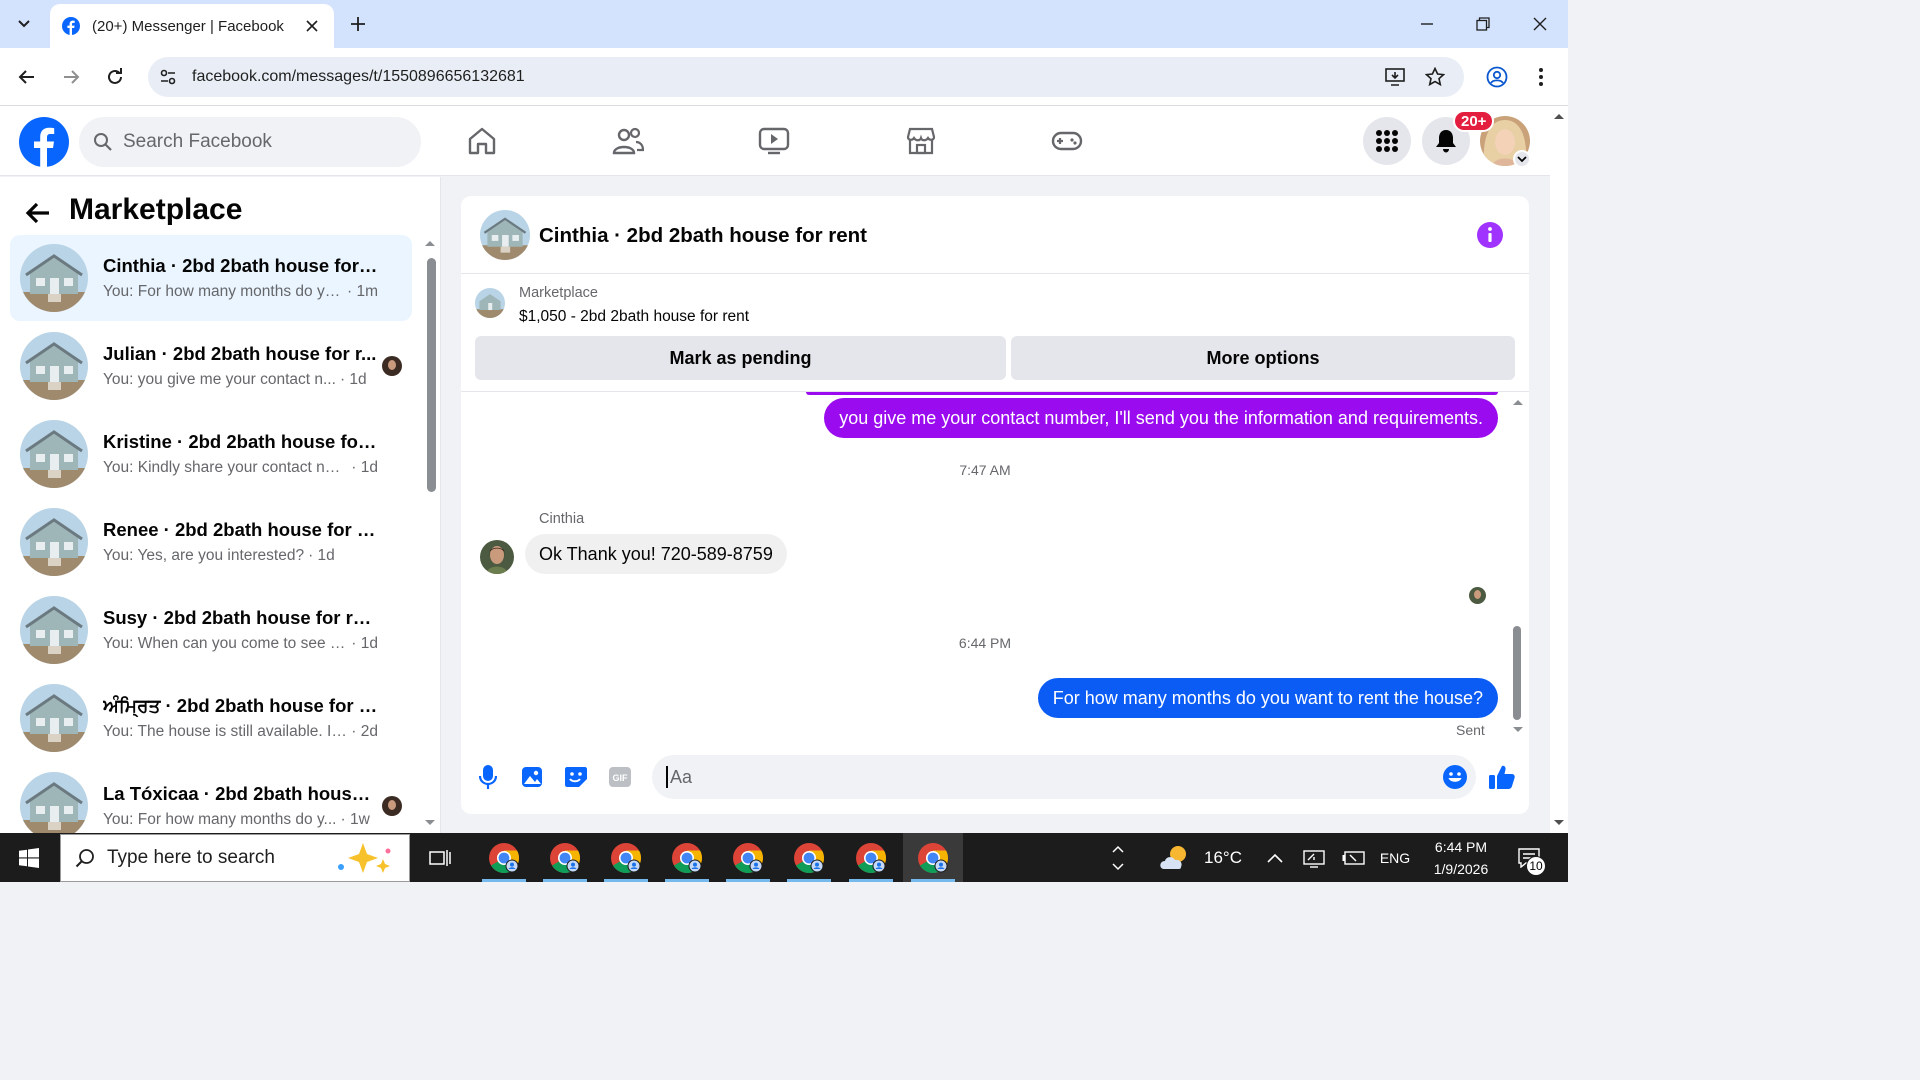 The height and width of the screenshot is (1080, 1920). Describe the element at coordinates (204, 555) in the screenshot. I see `conversation-snippet: You: Yes, are you interested?` at that location.